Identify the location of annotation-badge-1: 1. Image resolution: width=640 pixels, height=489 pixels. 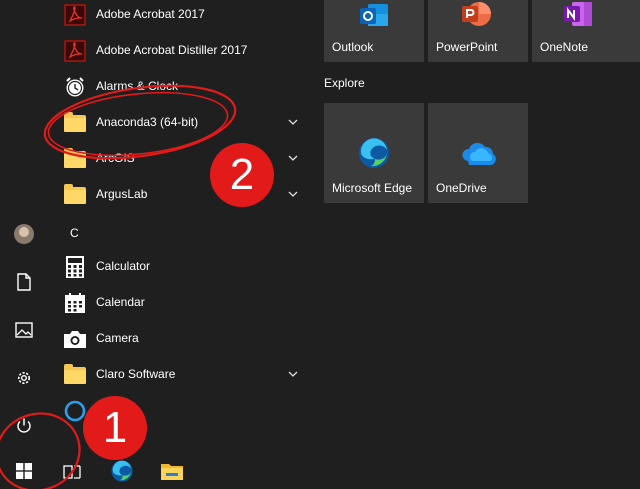
(115, 428).